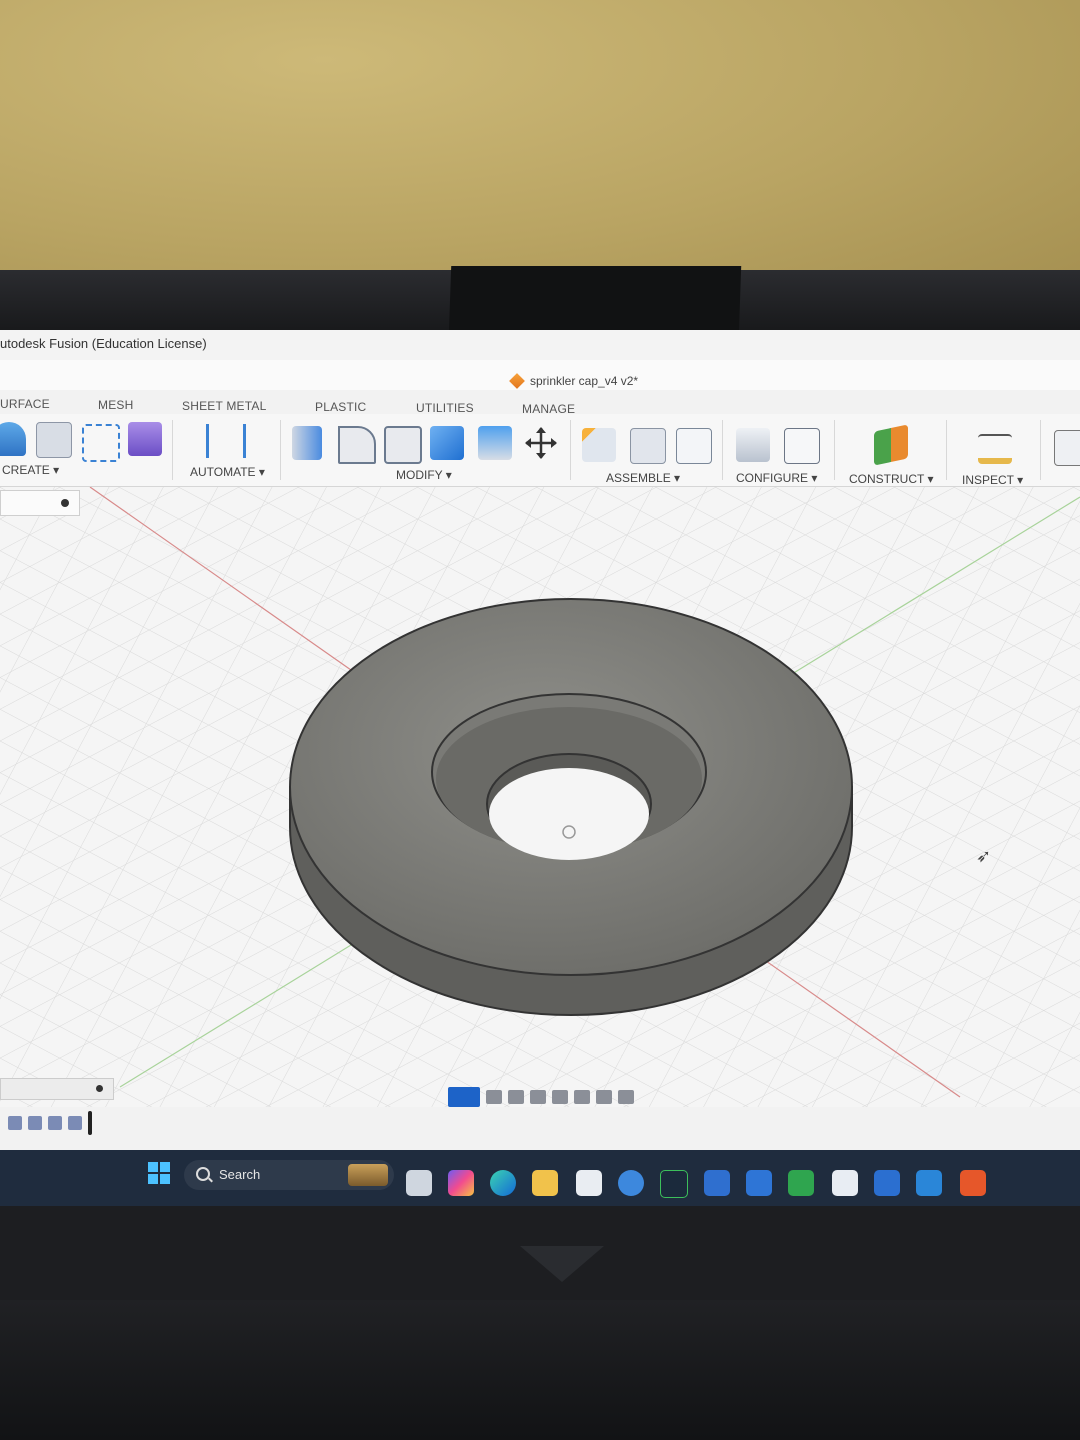 This screenshot has width=1080, height=1440. I want to click on laptop-lower-bezel, so click(540, 1370).